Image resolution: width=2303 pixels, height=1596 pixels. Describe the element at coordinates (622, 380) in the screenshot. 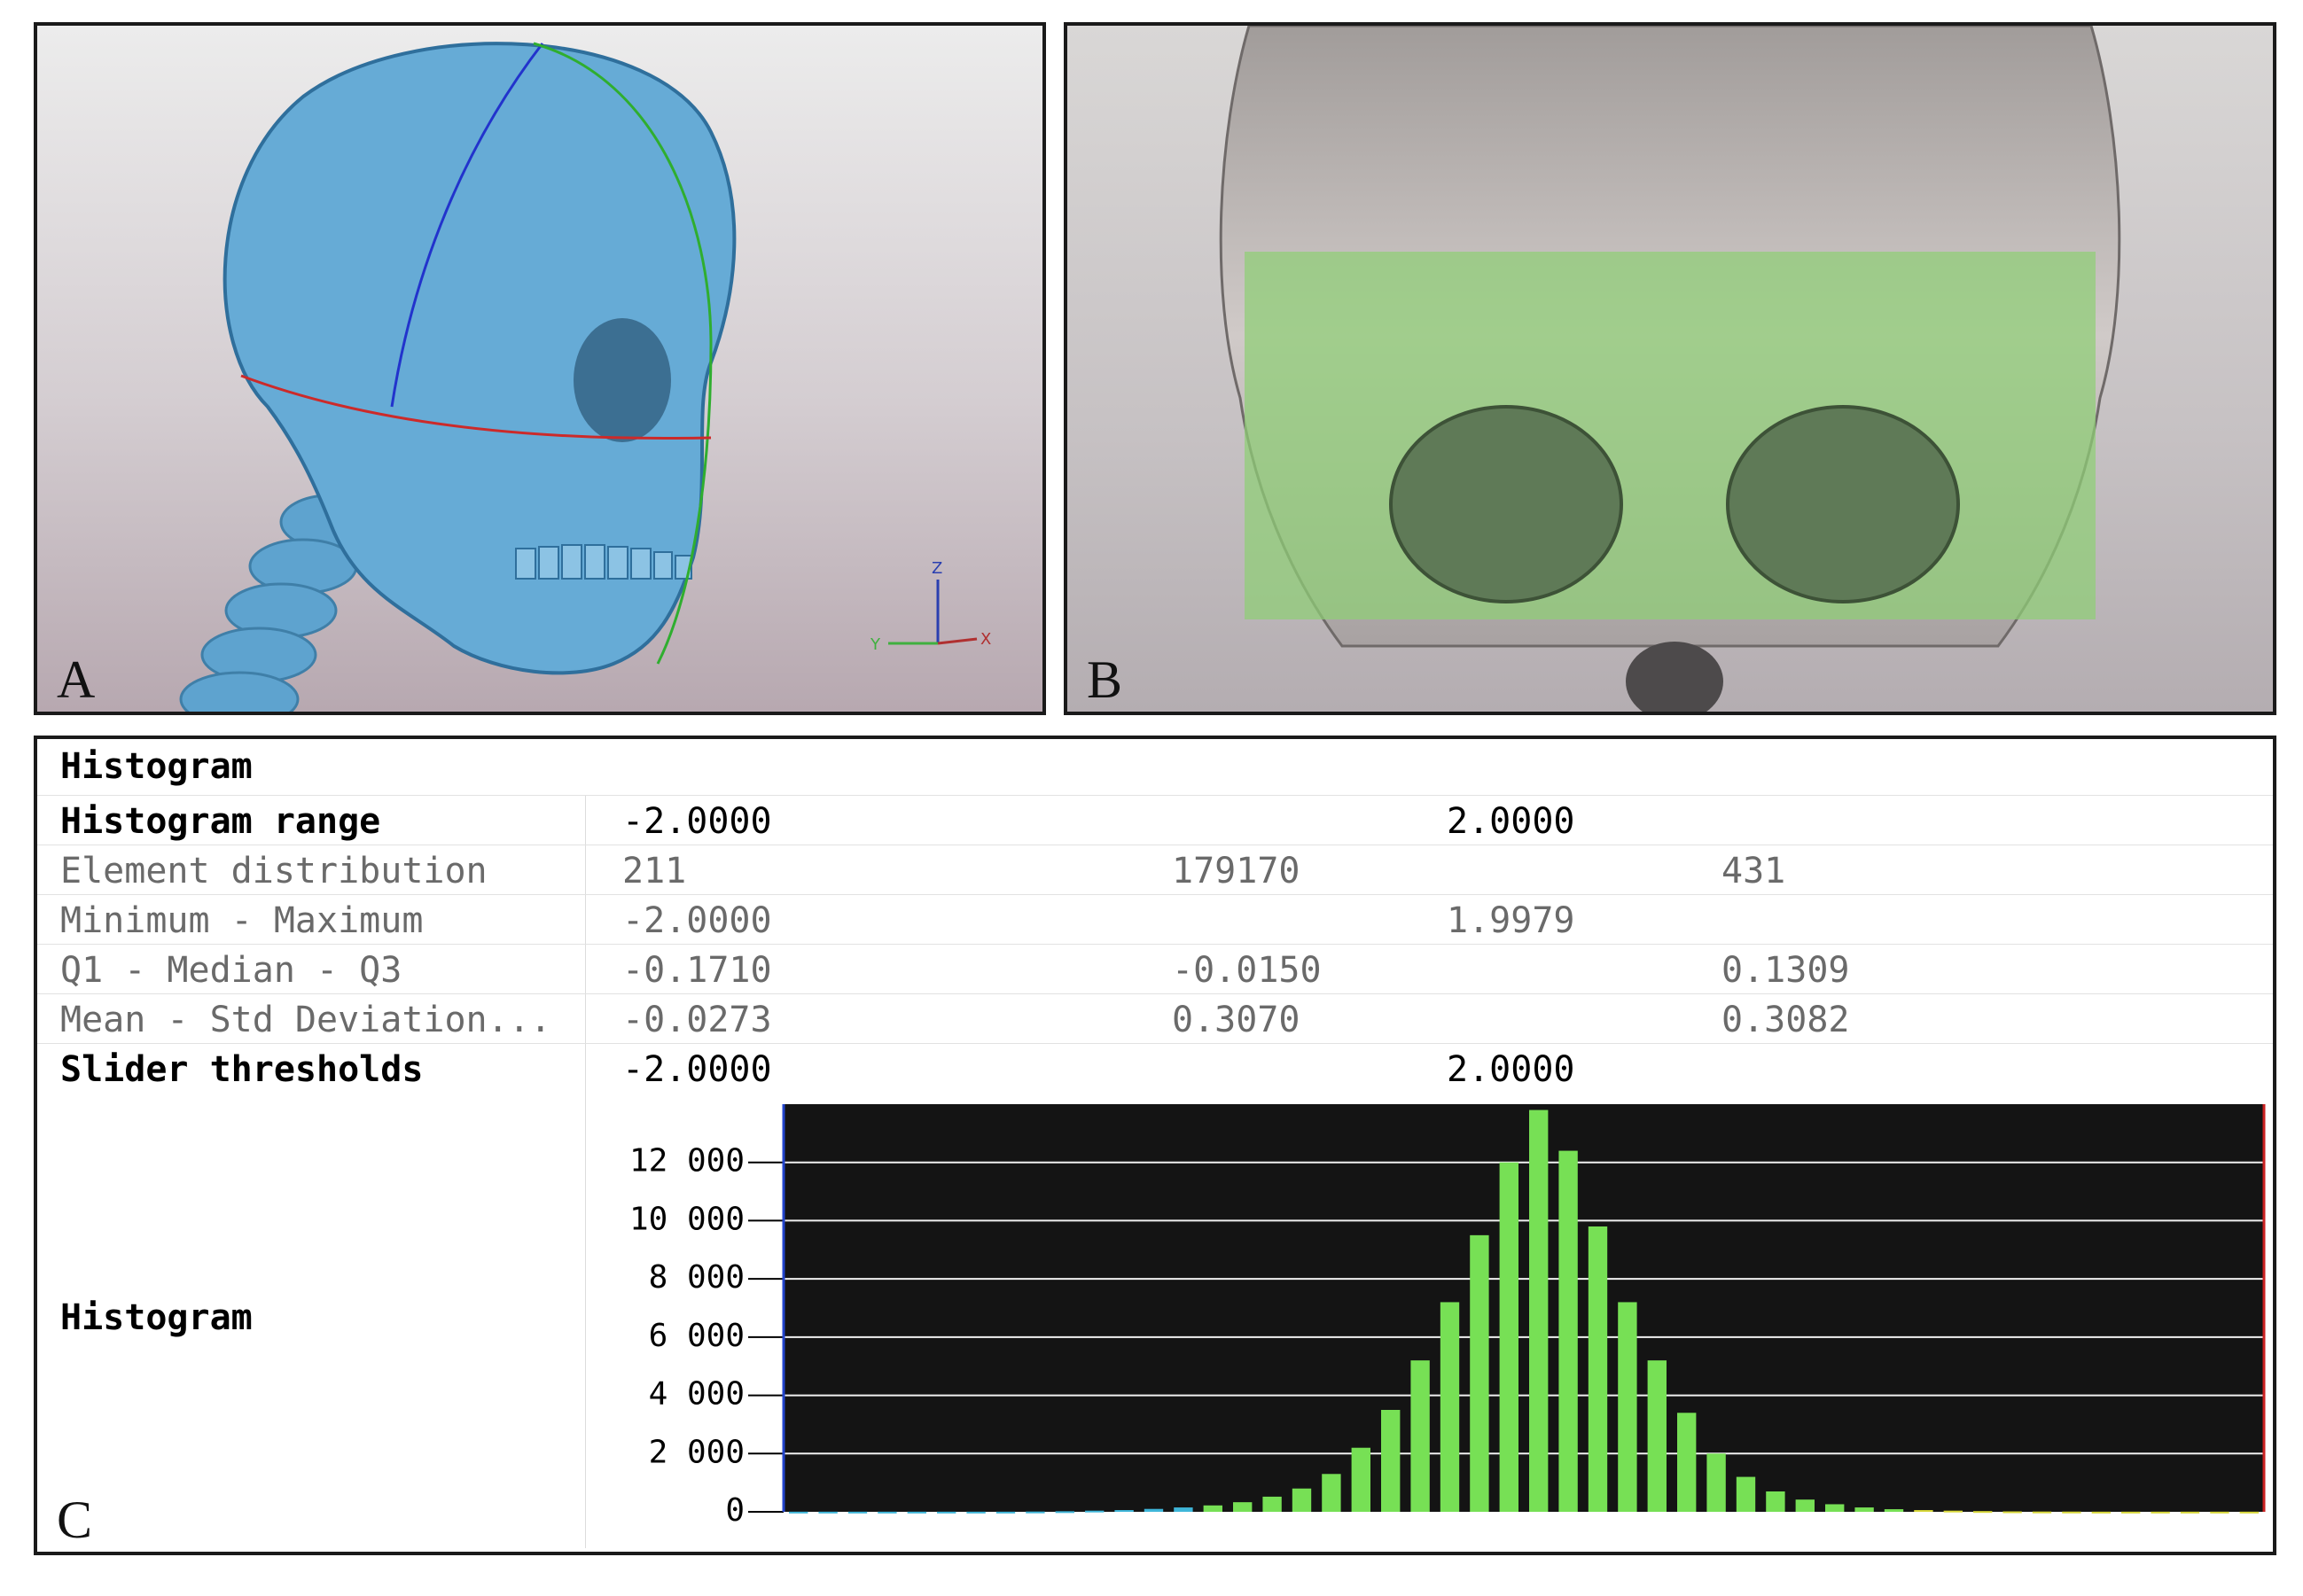

I see `orbit-cavity` at that location.